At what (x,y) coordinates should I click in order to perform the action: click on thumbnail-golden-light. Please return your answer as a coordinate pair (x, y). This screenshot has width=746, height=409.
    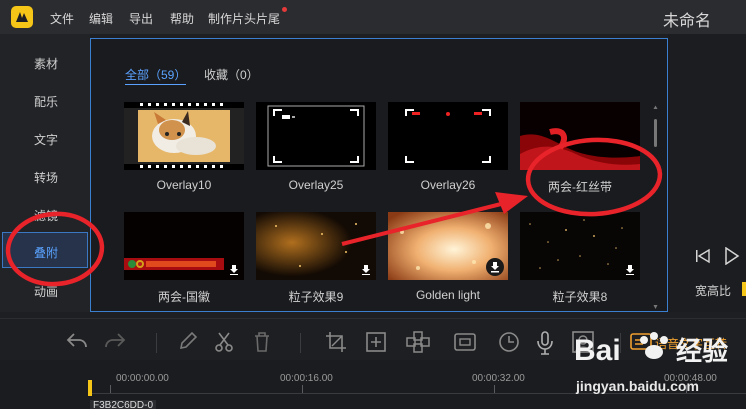
    Looking at the image, I should click on (448, 246).